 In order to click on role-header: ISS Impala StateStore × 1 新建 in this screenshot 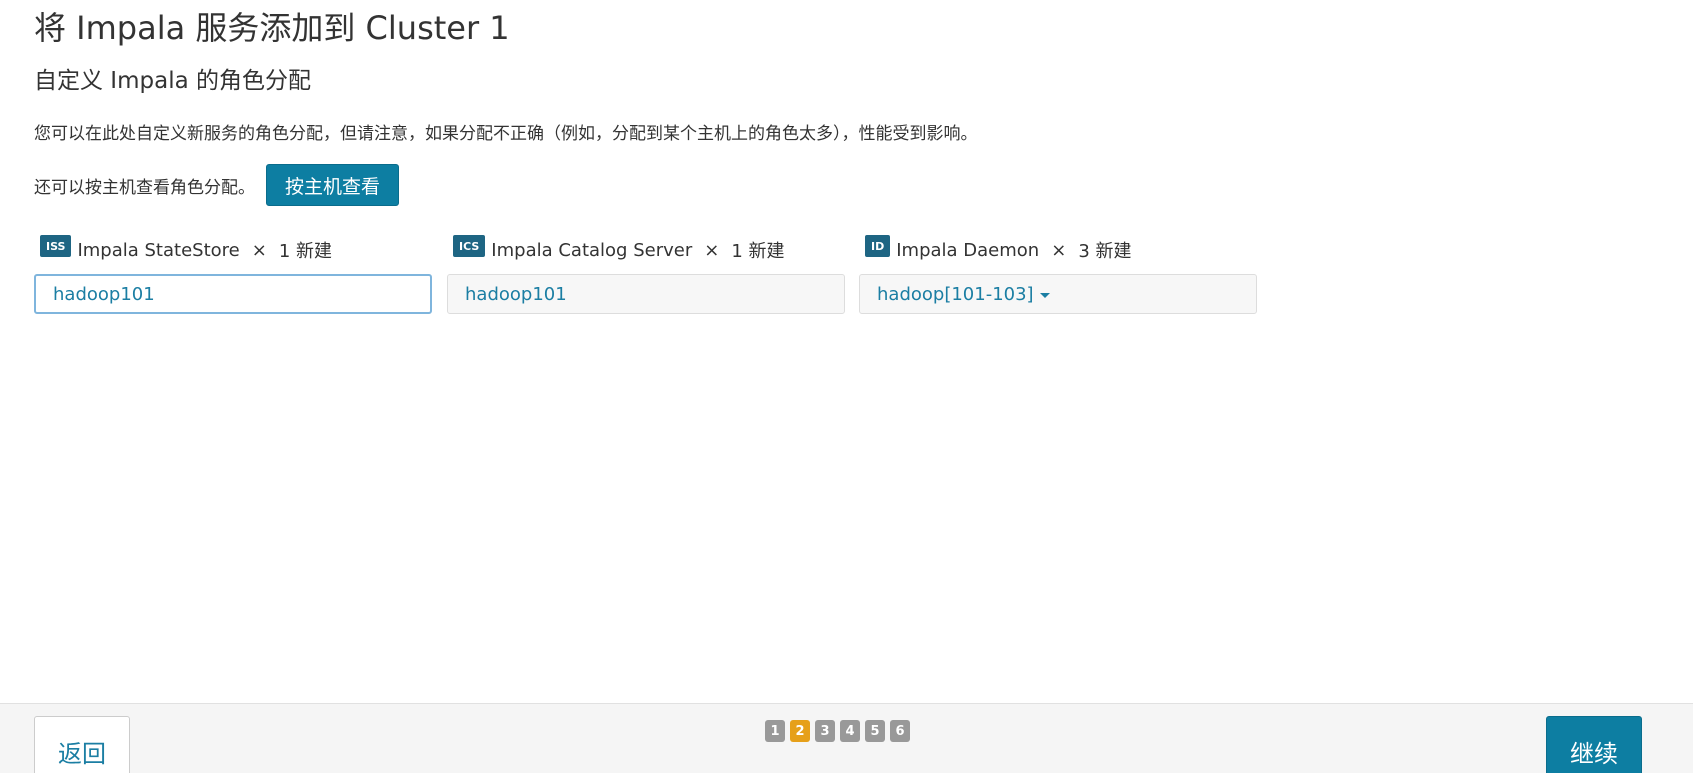, I will do `click(233, 249)`.